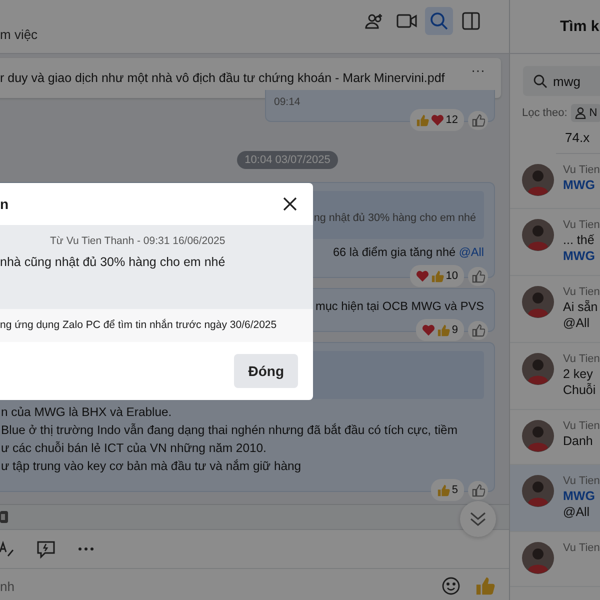  Describe the element at coordinates (555, 309) in the screenshot. I see `search-result: Vu Tien Ai sẵn @All` at that location.